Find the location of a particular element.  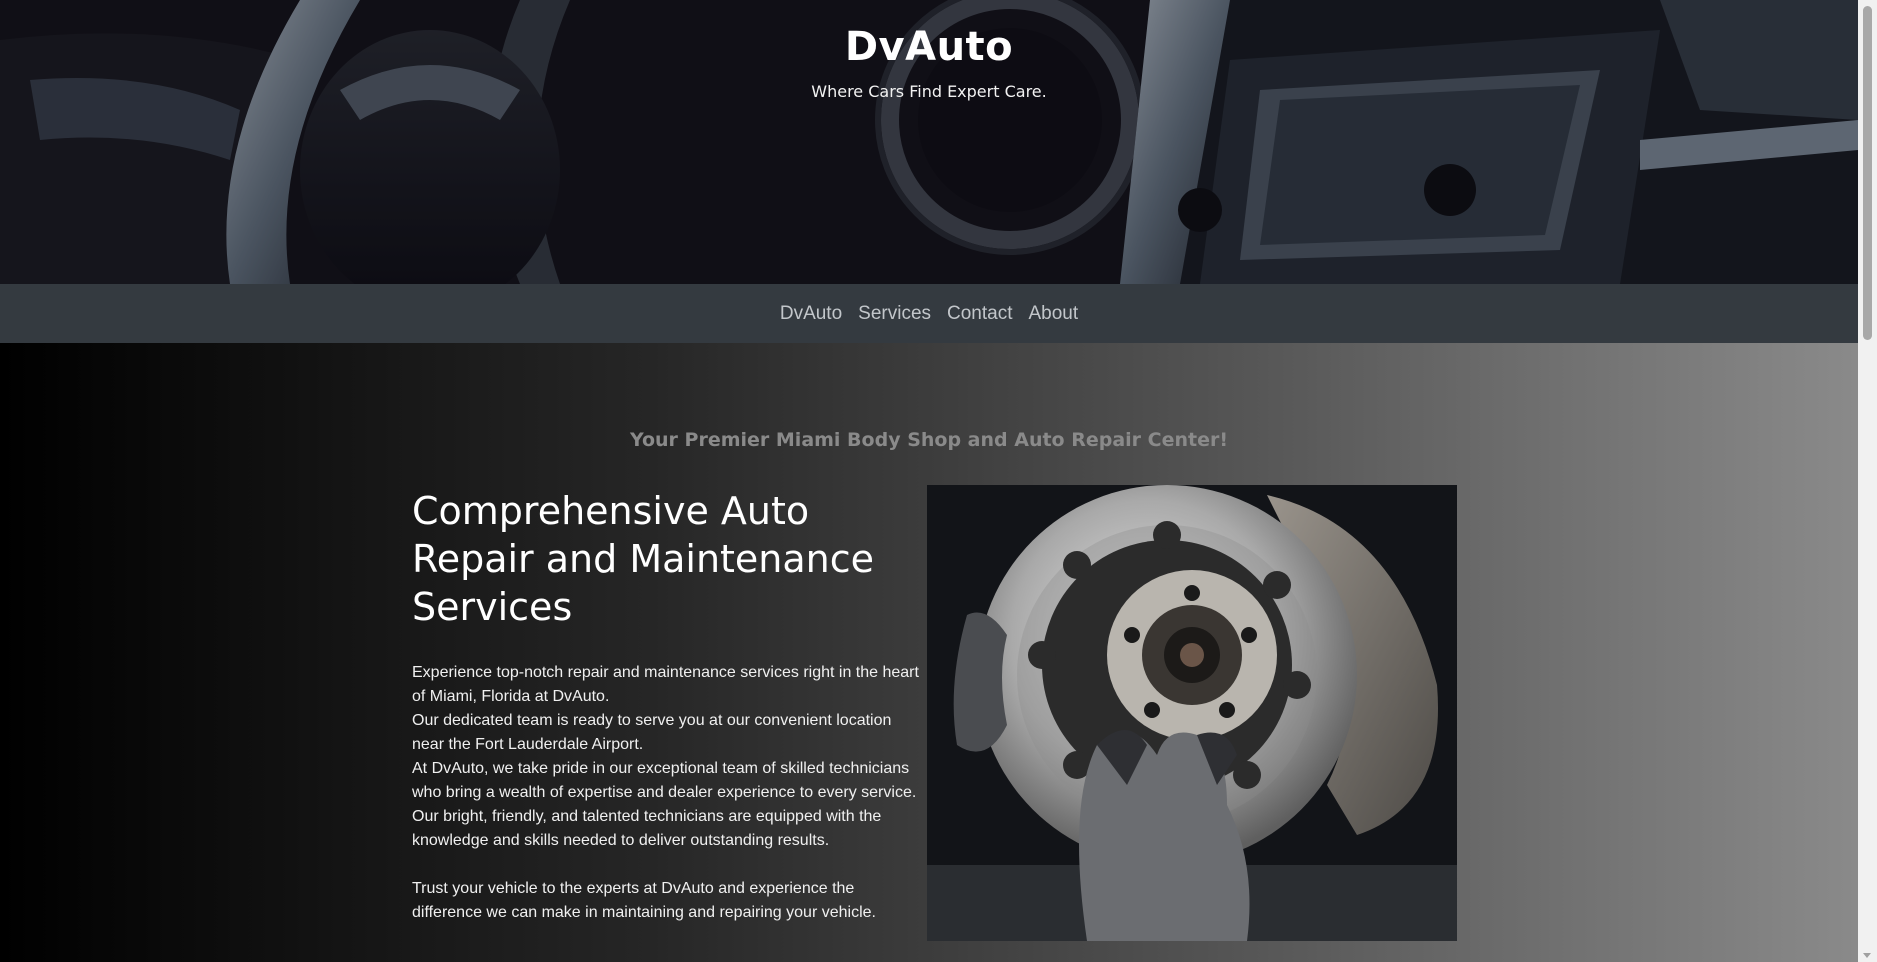

scrollbar-thumb is located at coordinates (1867, 173).